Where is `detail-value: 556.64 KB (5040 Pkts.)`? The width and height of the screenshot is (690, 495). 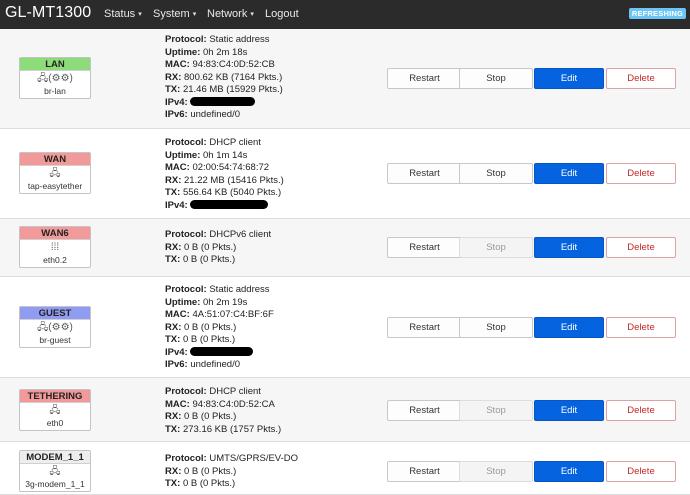
detail-value: 556.64 KB (5040 Pkts.) is located at coordinates (231, 192).